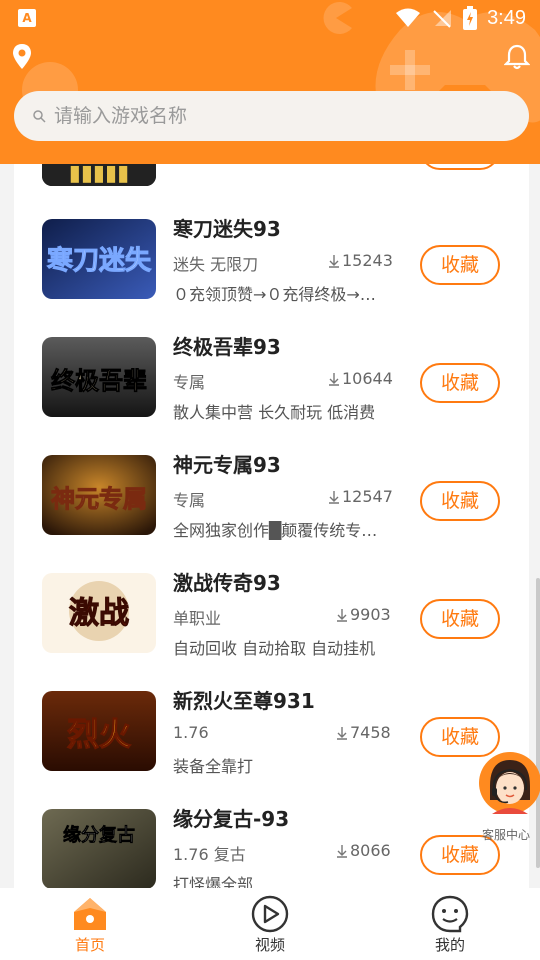  What do you see at coordinates (191, 732) in the screenshot?
I see `game-tags: 1.76` at bounding box center [191, 732].